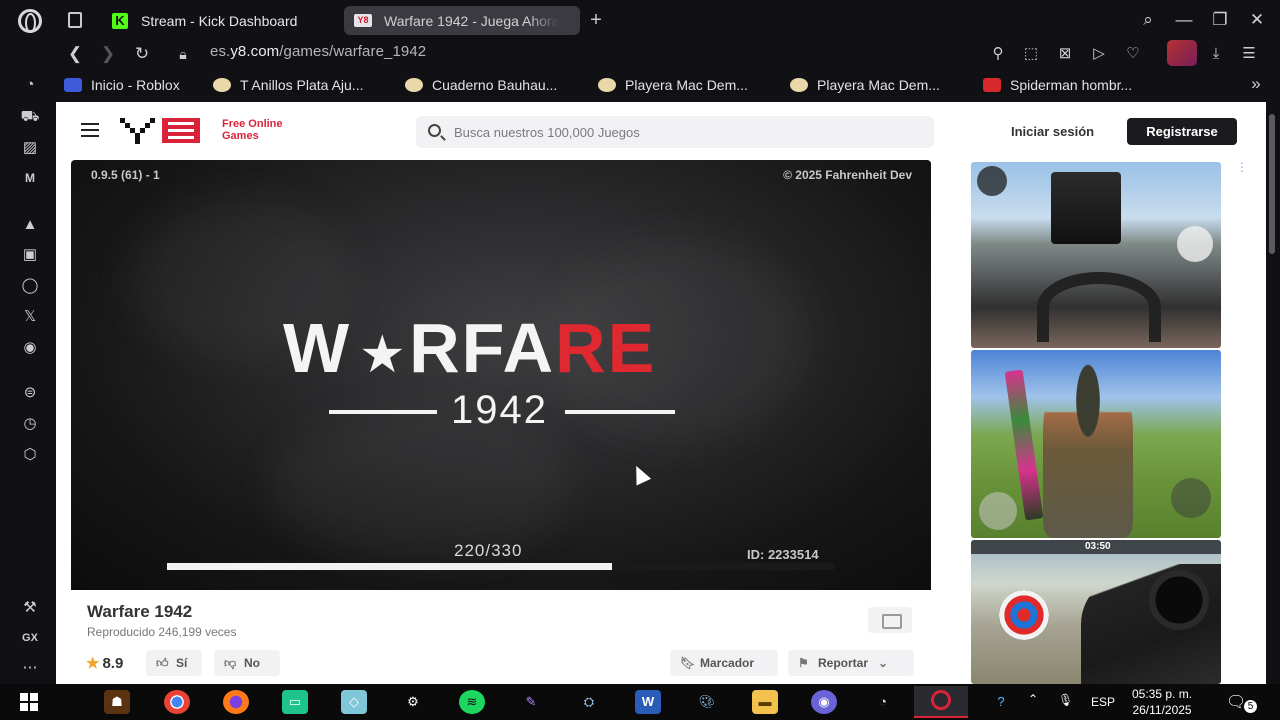 This screenshot has width=1280, height=720. I want to click on more-bookmarks-icon: », so click(1256, 84).